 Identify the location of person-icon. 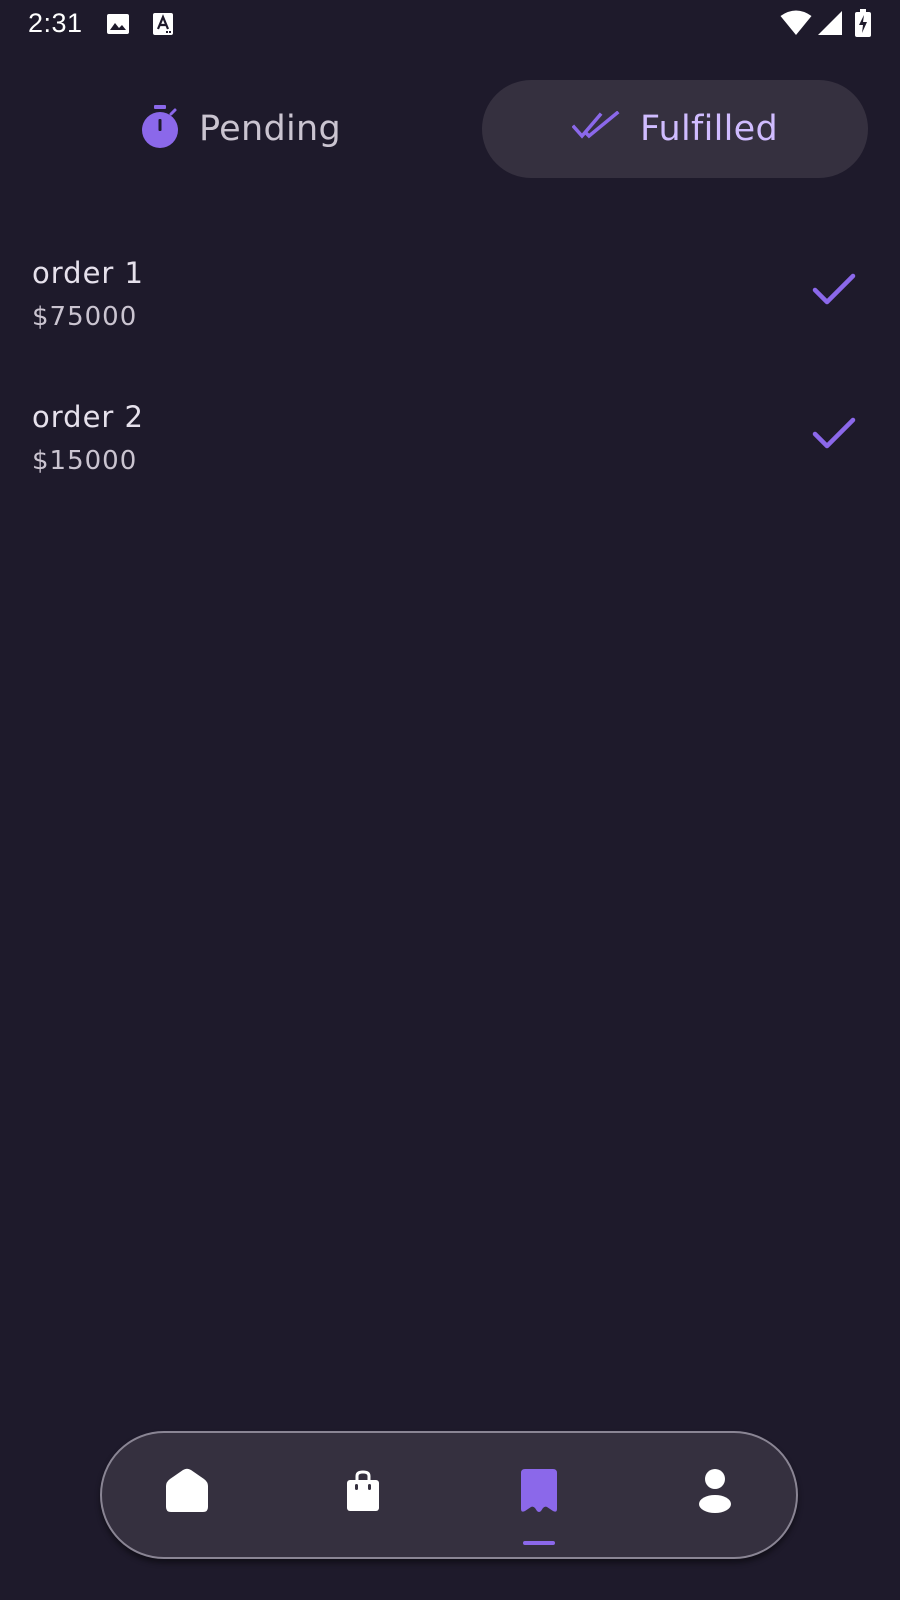
(715, 1493).